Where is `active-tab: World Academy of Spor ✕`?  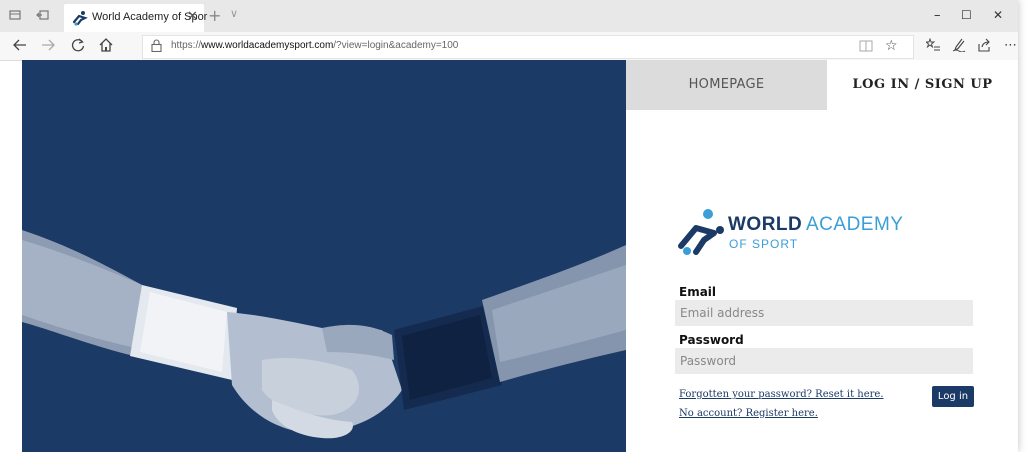
active-tab: World Academy of Spor ✕ is located at coordinates (135, 18).